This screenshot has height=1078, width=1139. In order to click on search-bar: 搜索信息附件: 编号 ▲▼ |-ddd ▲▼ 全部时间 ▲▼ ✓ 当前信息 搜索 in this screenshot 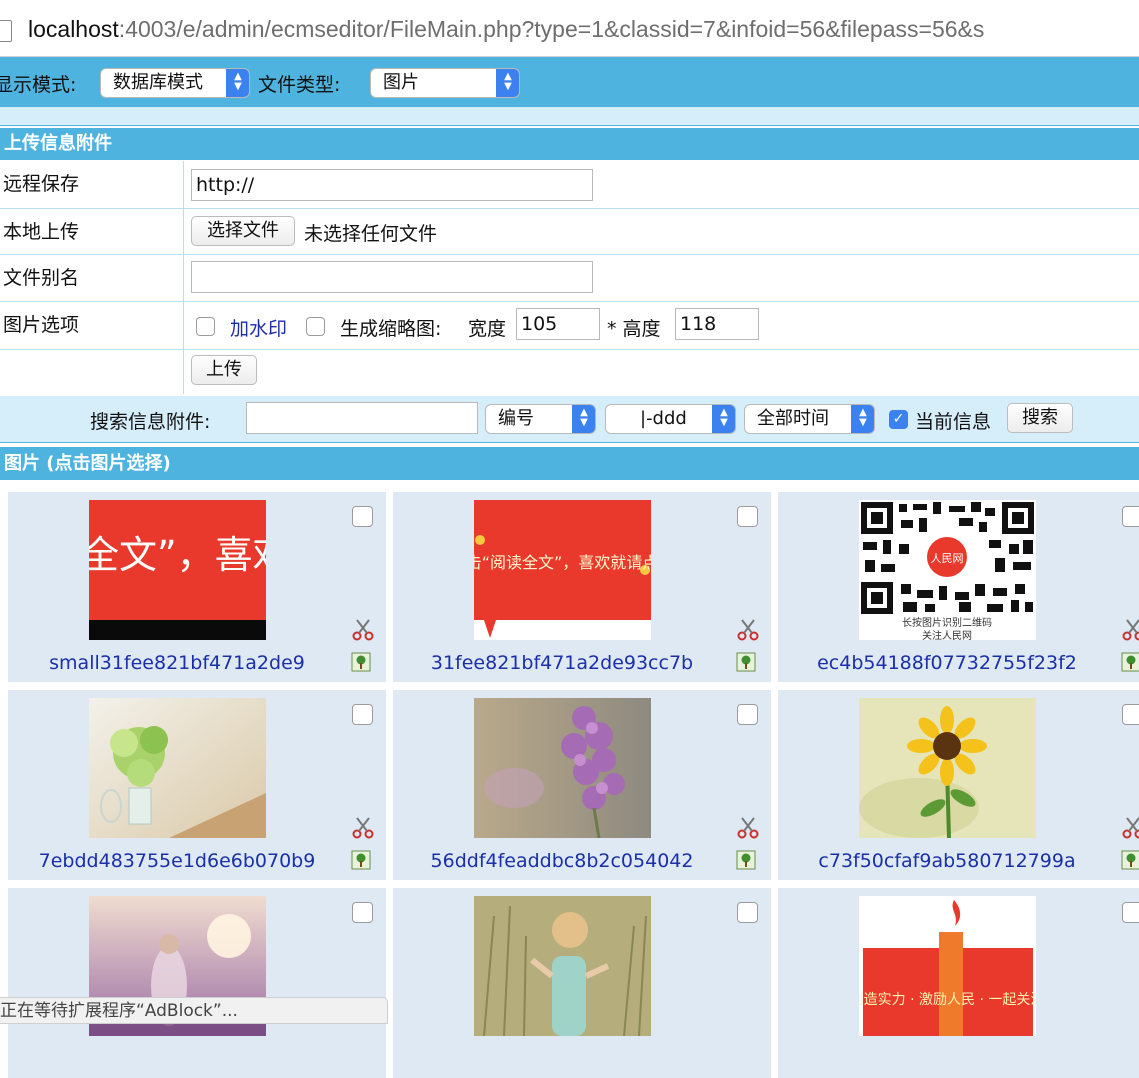, I will do `click(569, 419)`.